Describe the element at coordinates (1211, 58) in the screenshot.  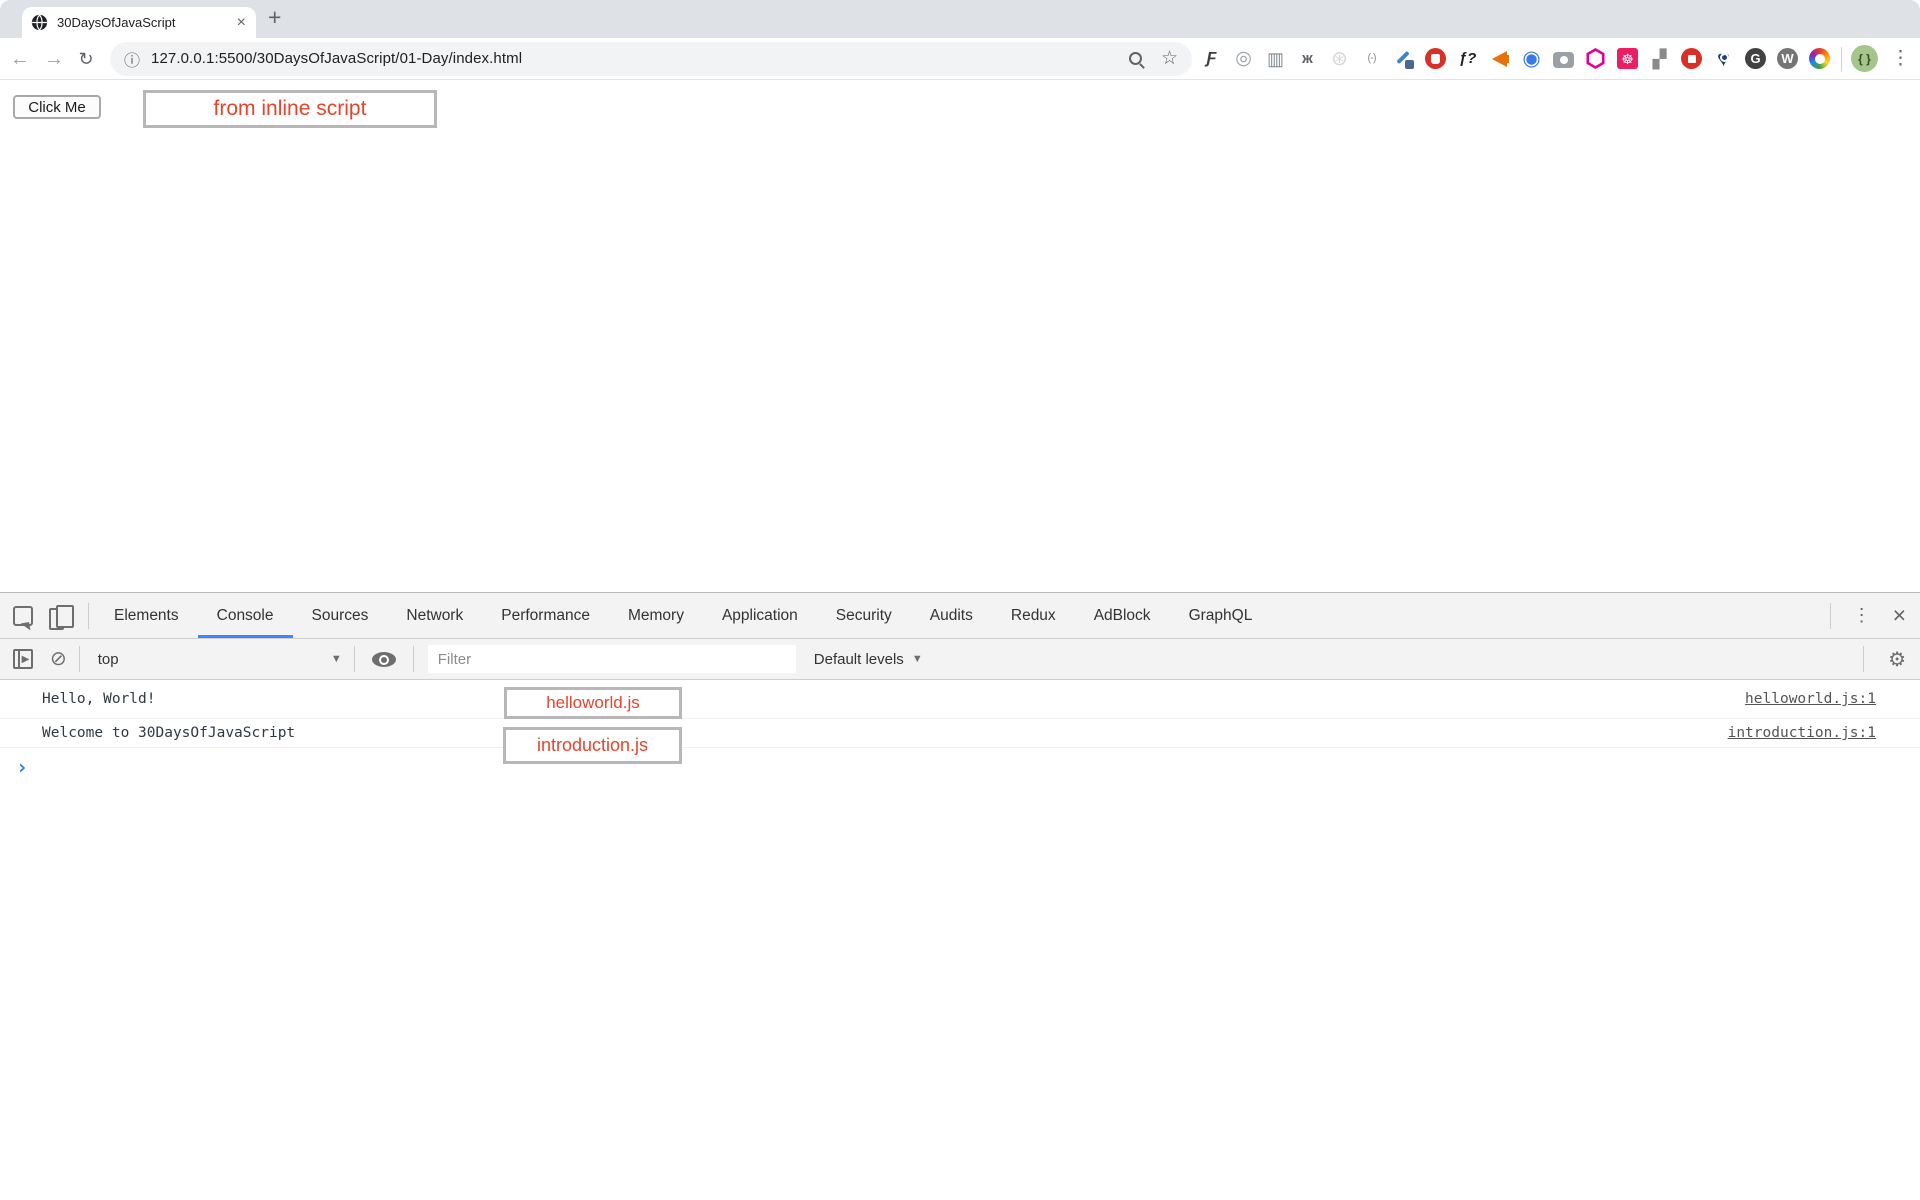
I see `ext-icon-f-script: Ƒ` at that location.